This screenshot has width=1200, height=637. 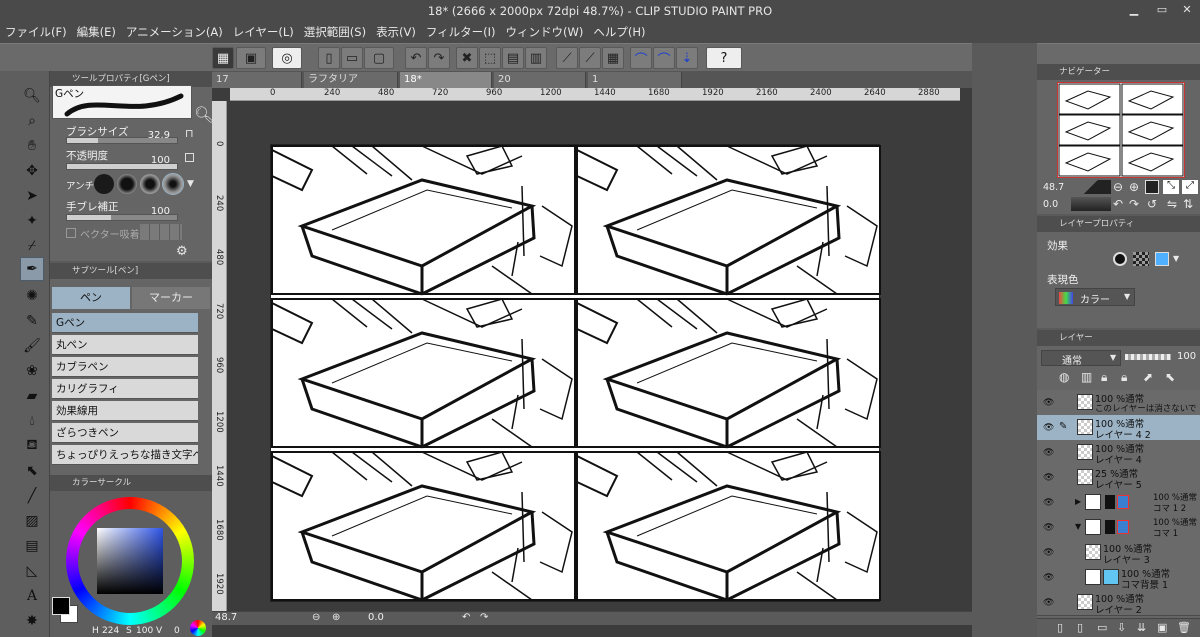 I want to click on open-file-icon: ▭, so click(x=352, y=58).